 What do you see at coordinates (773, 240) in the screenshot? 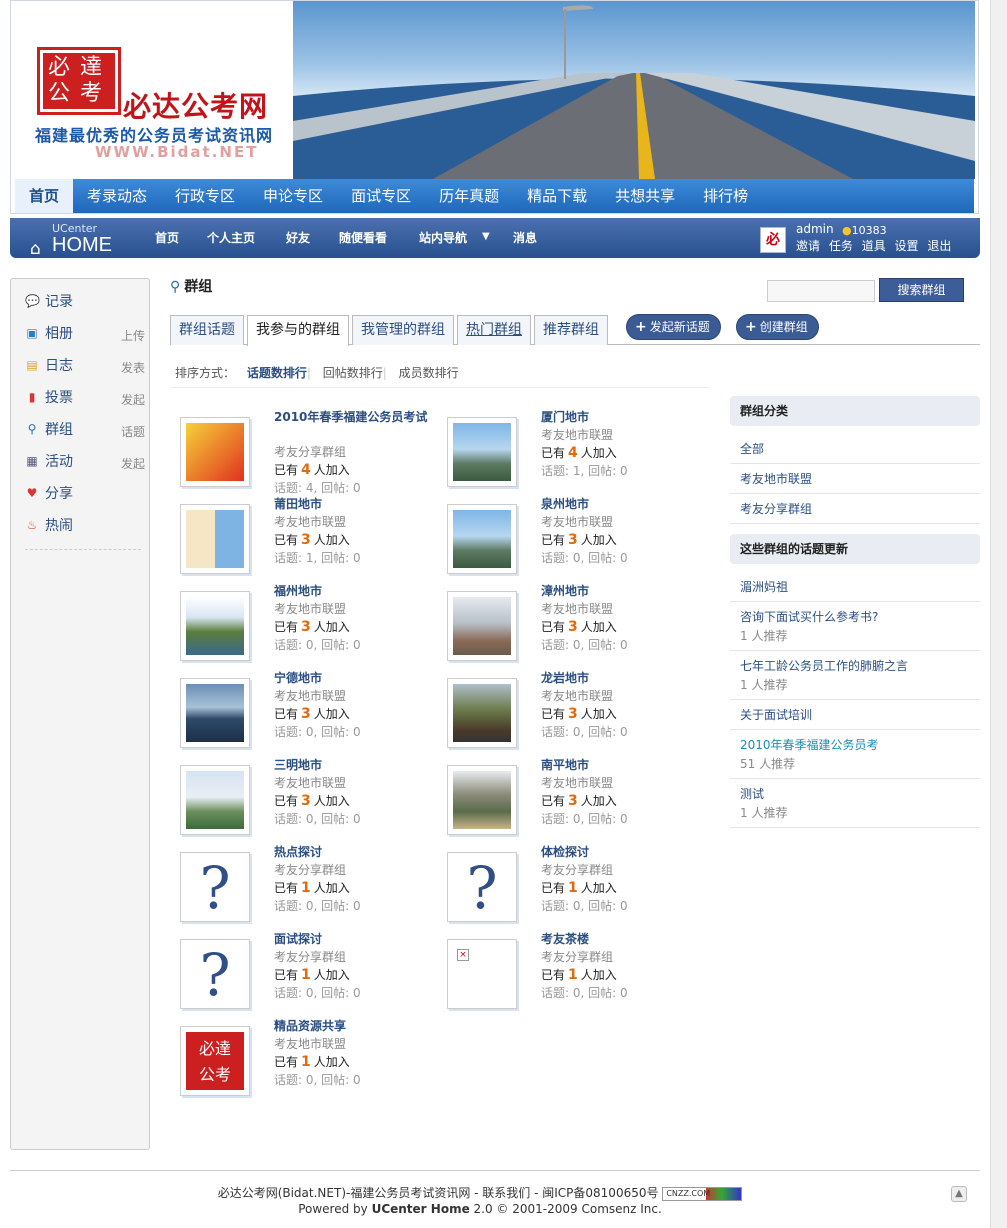
I see `avatar: 必` at bounding box center [773, 240].